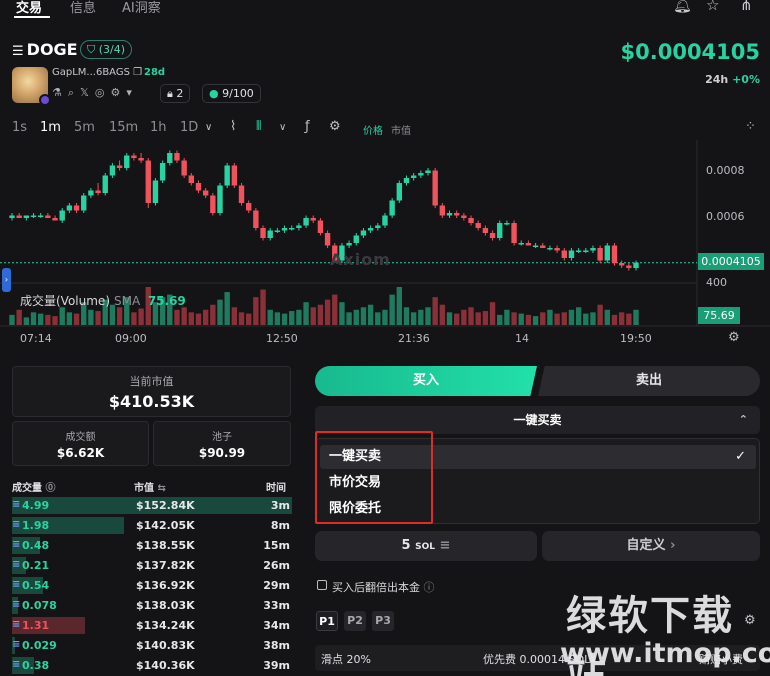 The width and height of the screenshot is (770, 676). What do you see at coordinates (233, 126) in the screenshot?
I see `line-chart-icon: ⌇` at bounding box center [233, 126].